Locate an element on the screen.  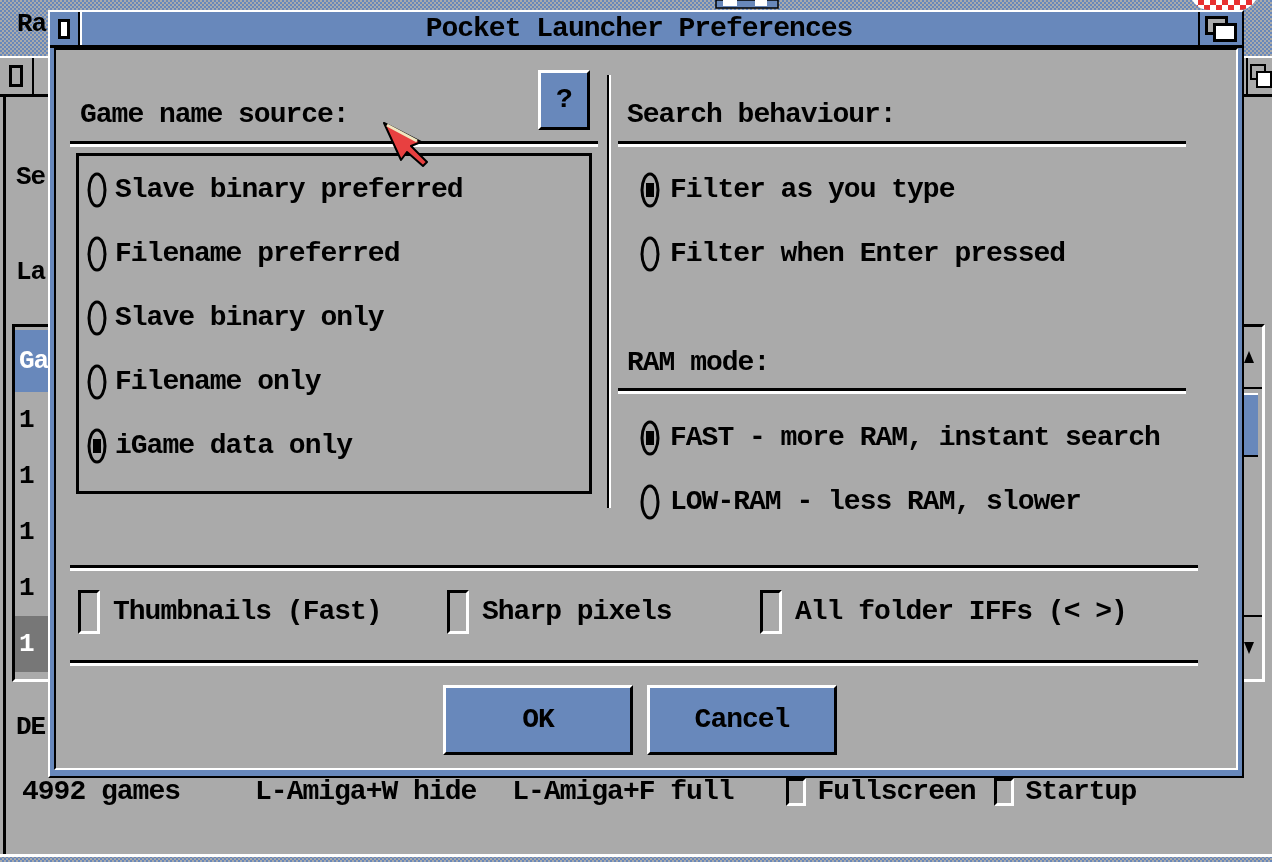
dialog-button: Cancel is located at coordinates (742, 720).